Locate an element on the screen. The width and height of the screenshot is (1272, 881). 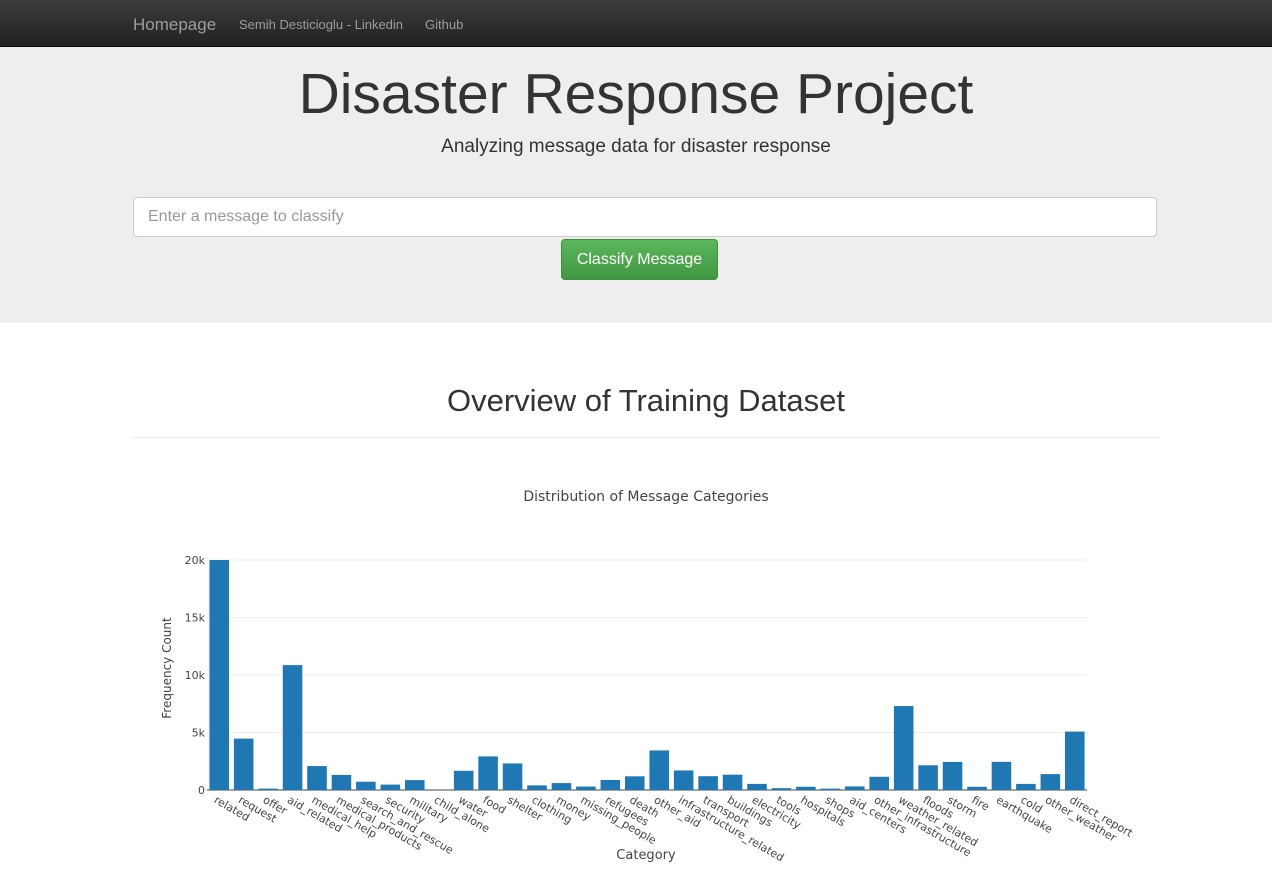
nav-link-linkedin: Semih Desticioglu - Linkedin is located at coordinates (321, 24).